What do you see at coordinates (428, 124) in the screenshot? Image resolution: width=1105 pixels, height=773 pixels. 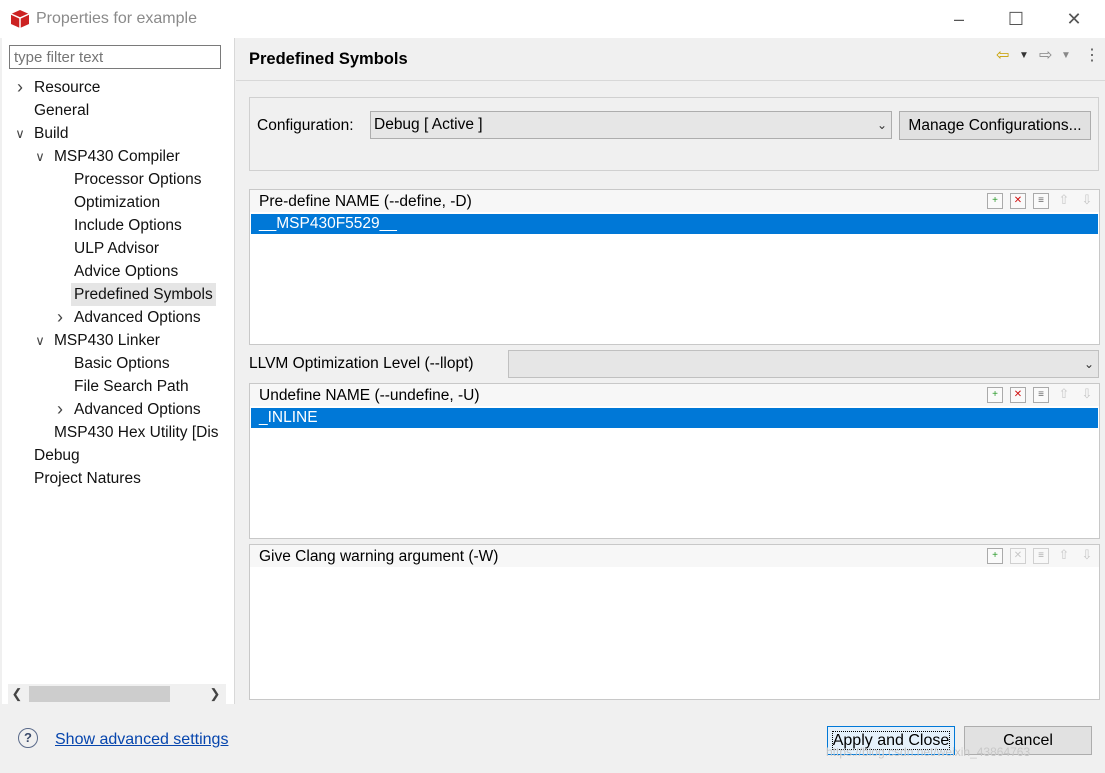 I see `configuration-value: Debug [ Active ]` at bounding box center [428, 124].